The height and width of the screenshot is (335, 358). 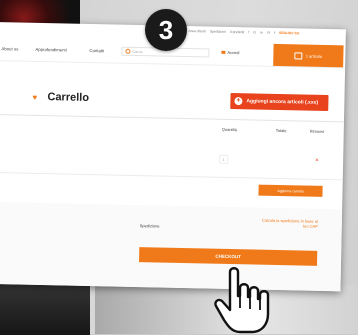 I want to click on social-icon: G, so click(x=254, y=32).